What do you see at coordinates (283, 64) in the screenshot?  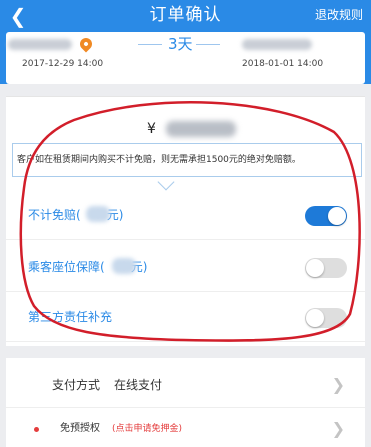 I see `return-date: 2018-01-01 14:00` at bounding box center [283, 64].